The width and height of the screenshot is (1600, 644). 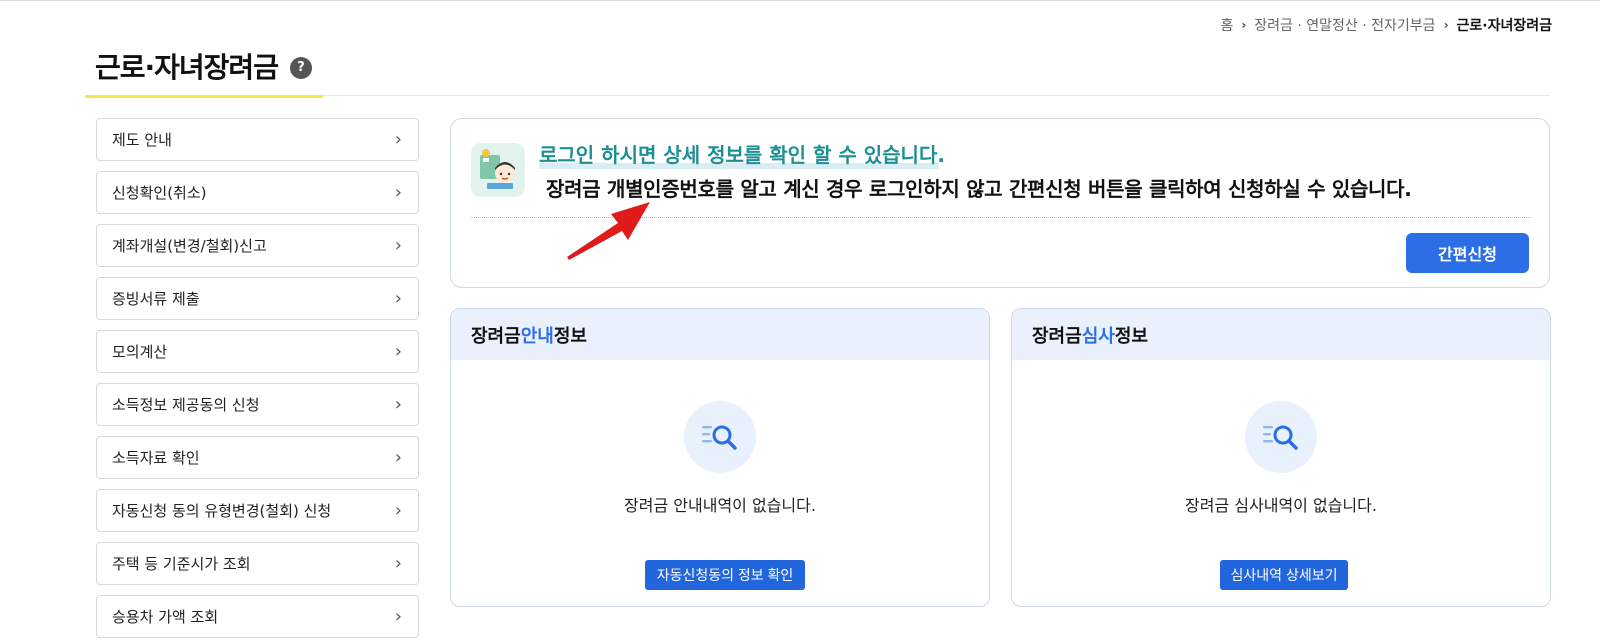 What do you see at coordinates (608, 231) in the screenshot?
I see `red-arrow-icon` at bounding box center [608, 231].